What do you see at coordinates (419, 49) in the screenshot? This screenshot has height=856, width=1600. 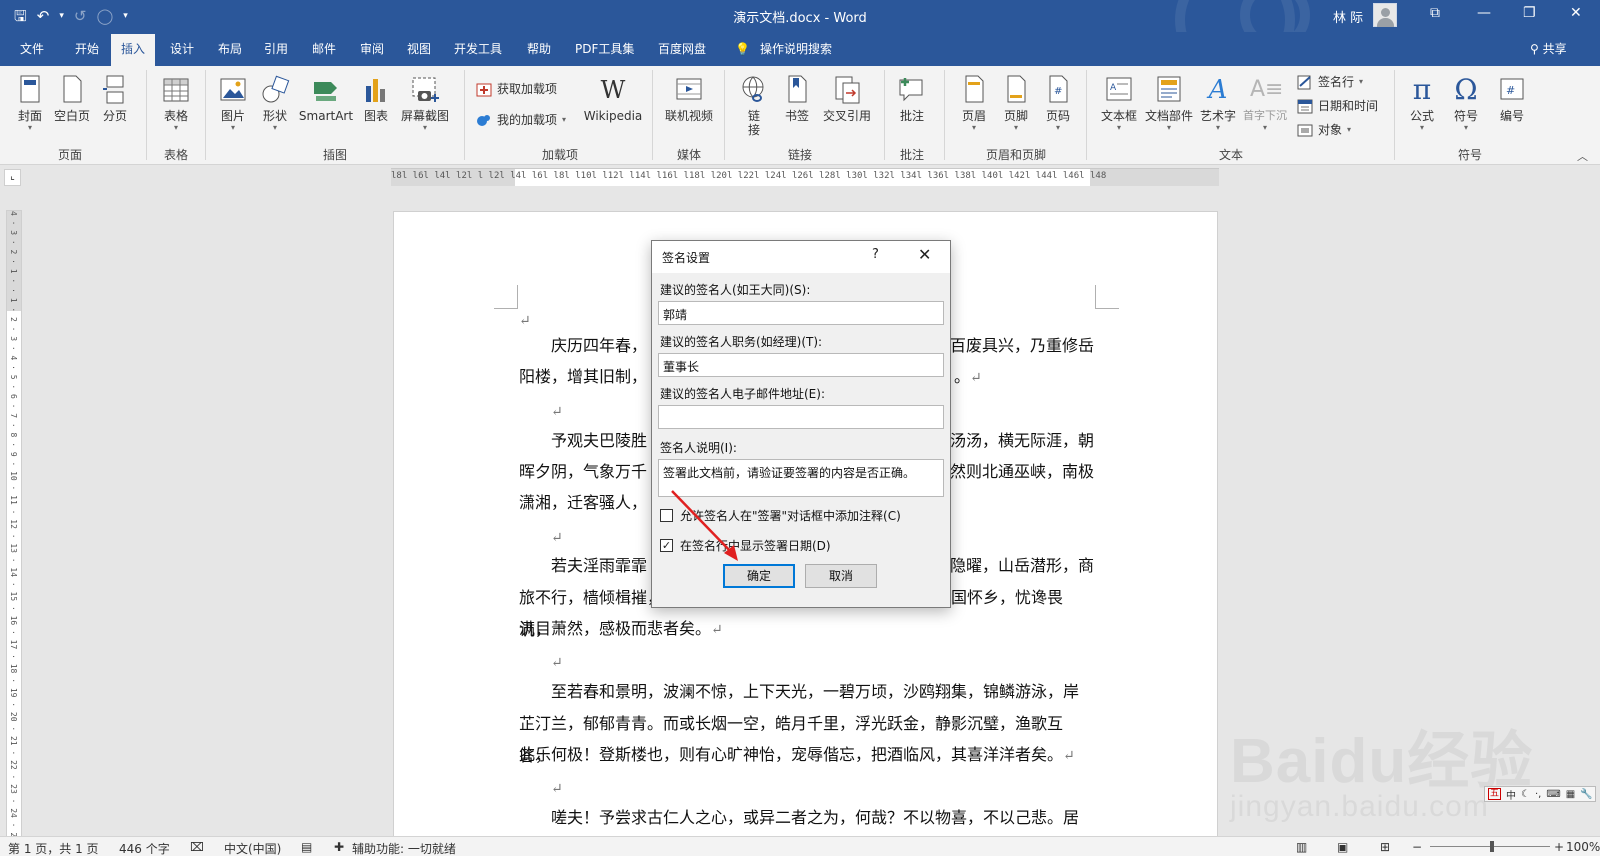 I see `tab-view: 视图` at bounding box center [419, 49].